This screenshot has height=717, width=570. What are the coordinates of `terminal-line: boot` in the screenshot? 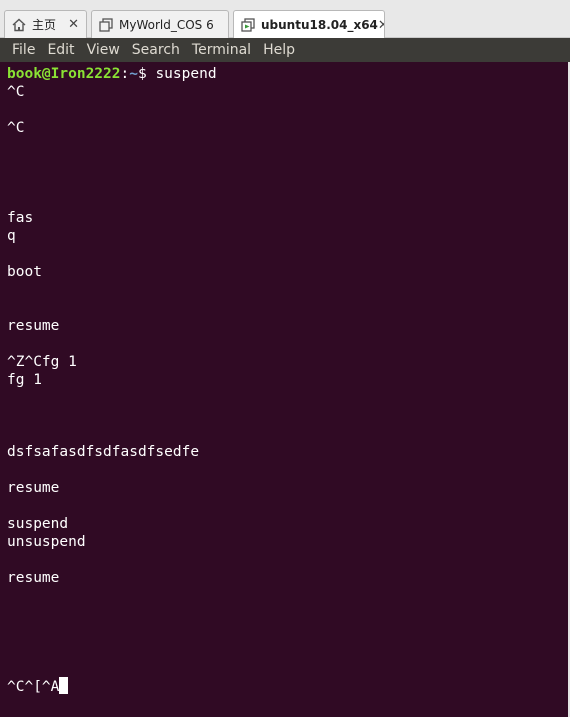 It's located at (24, 272).